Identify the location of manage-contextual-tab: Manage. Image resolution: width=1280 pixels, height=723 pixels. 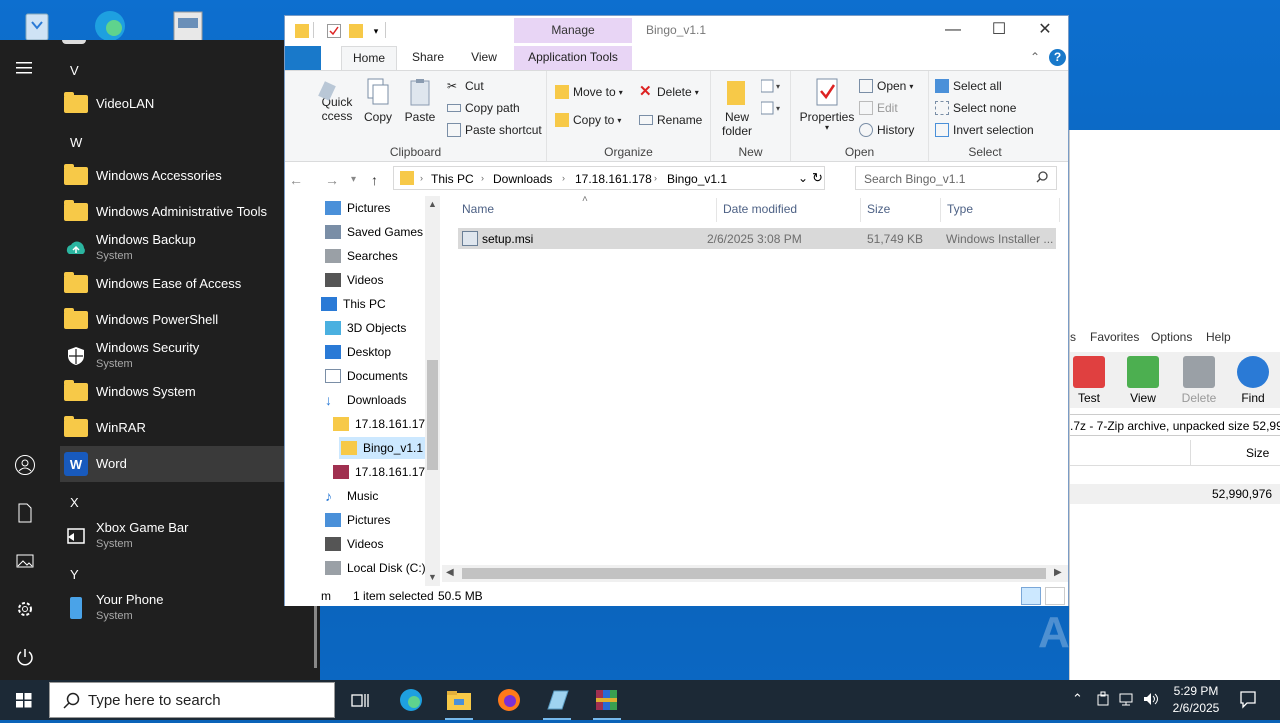
(573, 30).